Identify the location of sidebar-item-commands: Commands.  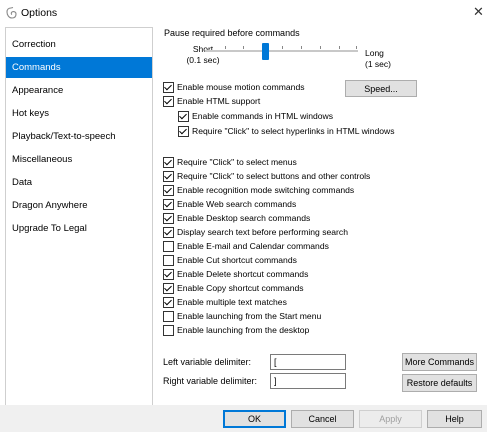
(79, 67).